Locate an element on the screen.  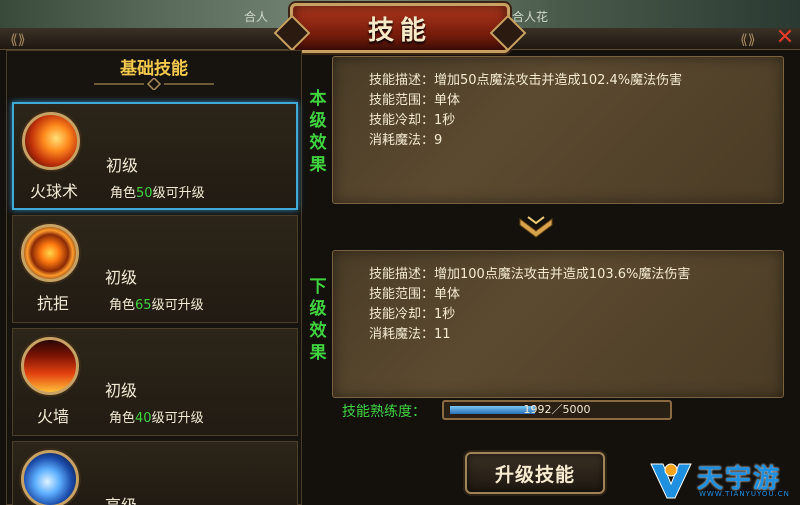
chevron-down-icon is located at coordinates (536, 227).